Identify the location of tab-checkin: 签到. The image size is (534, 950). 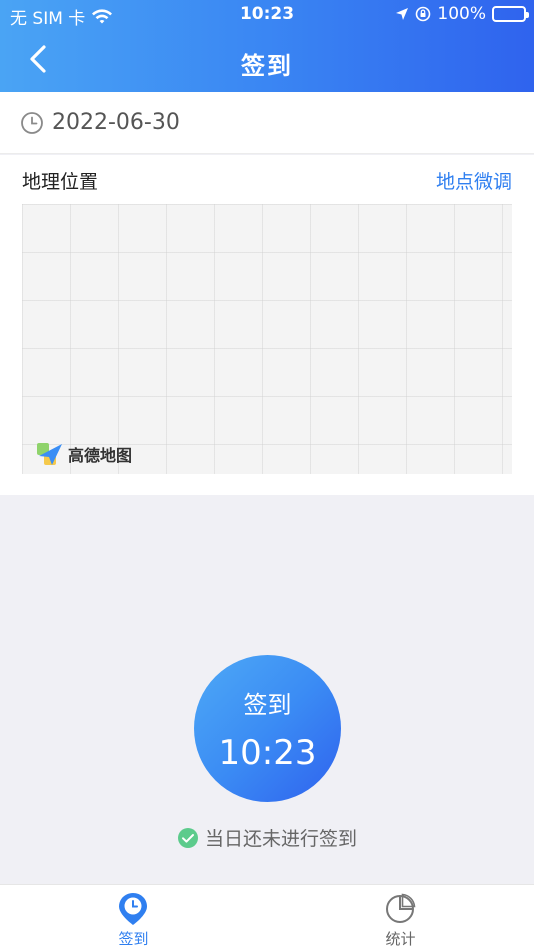
(133, 917).